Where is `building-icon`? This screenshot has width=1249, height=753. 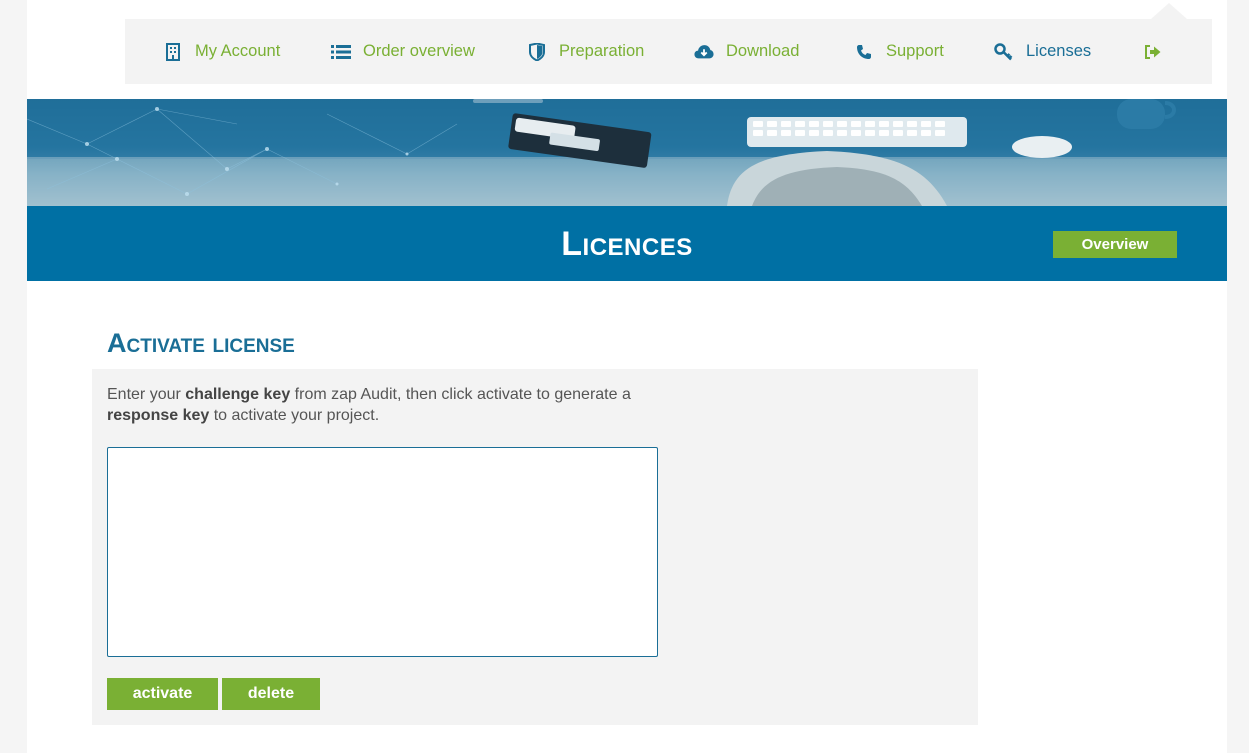
building-icon is located at coordinates (173, 52).